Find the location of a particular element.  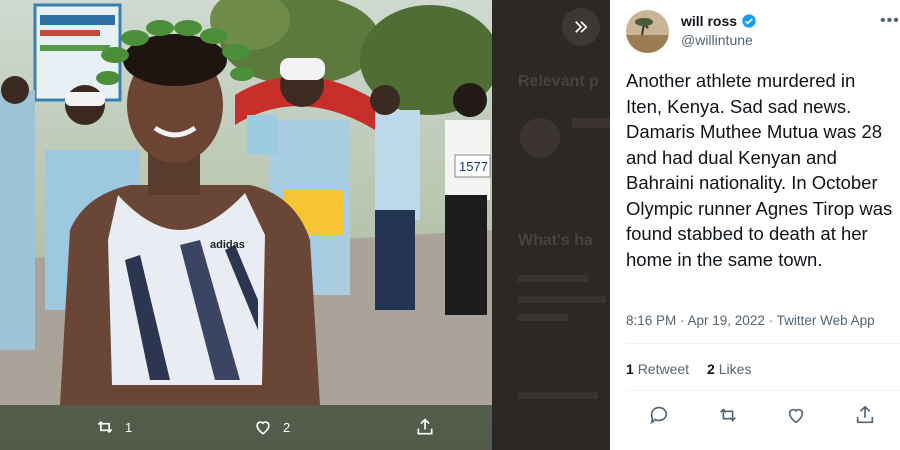

verified-badge-icon is located at coordinates (749, 21).